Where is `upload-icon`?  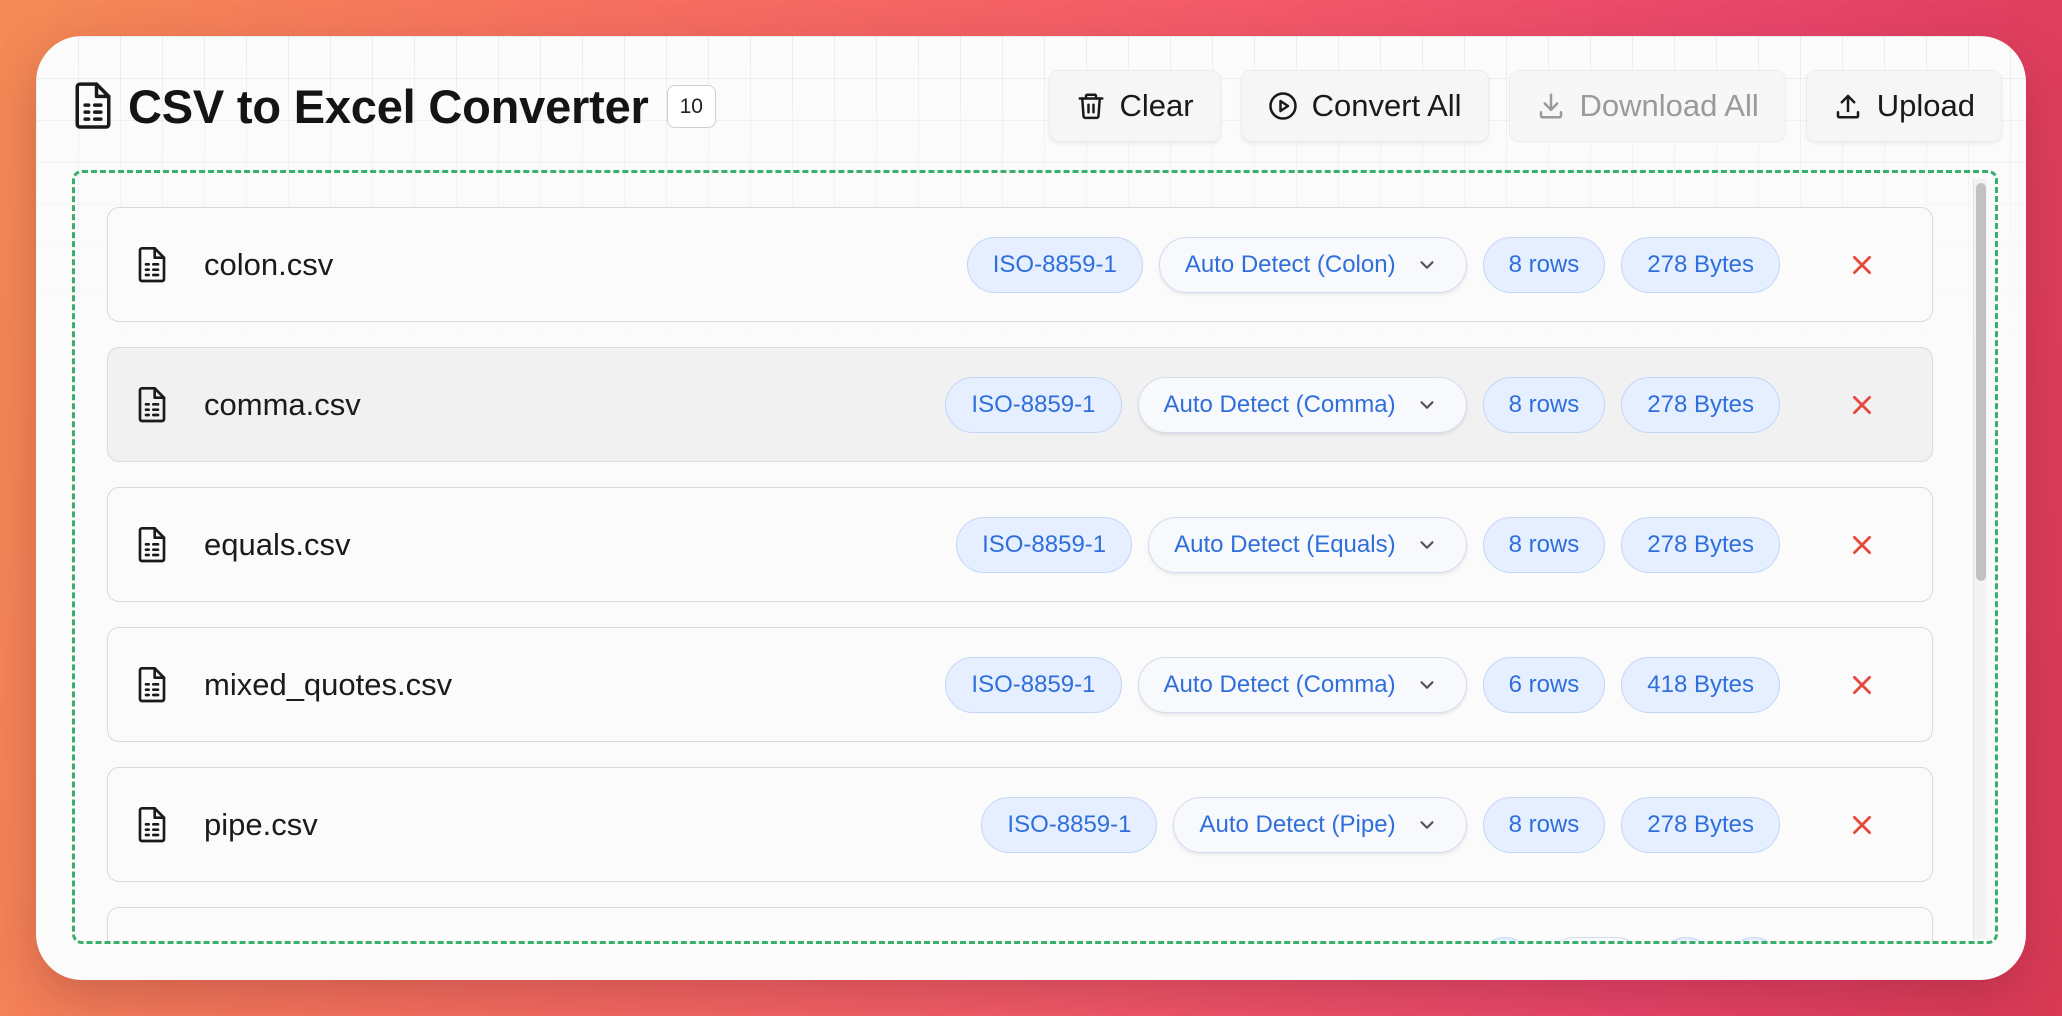
upload-icon is located at coordinates (1847, 106).